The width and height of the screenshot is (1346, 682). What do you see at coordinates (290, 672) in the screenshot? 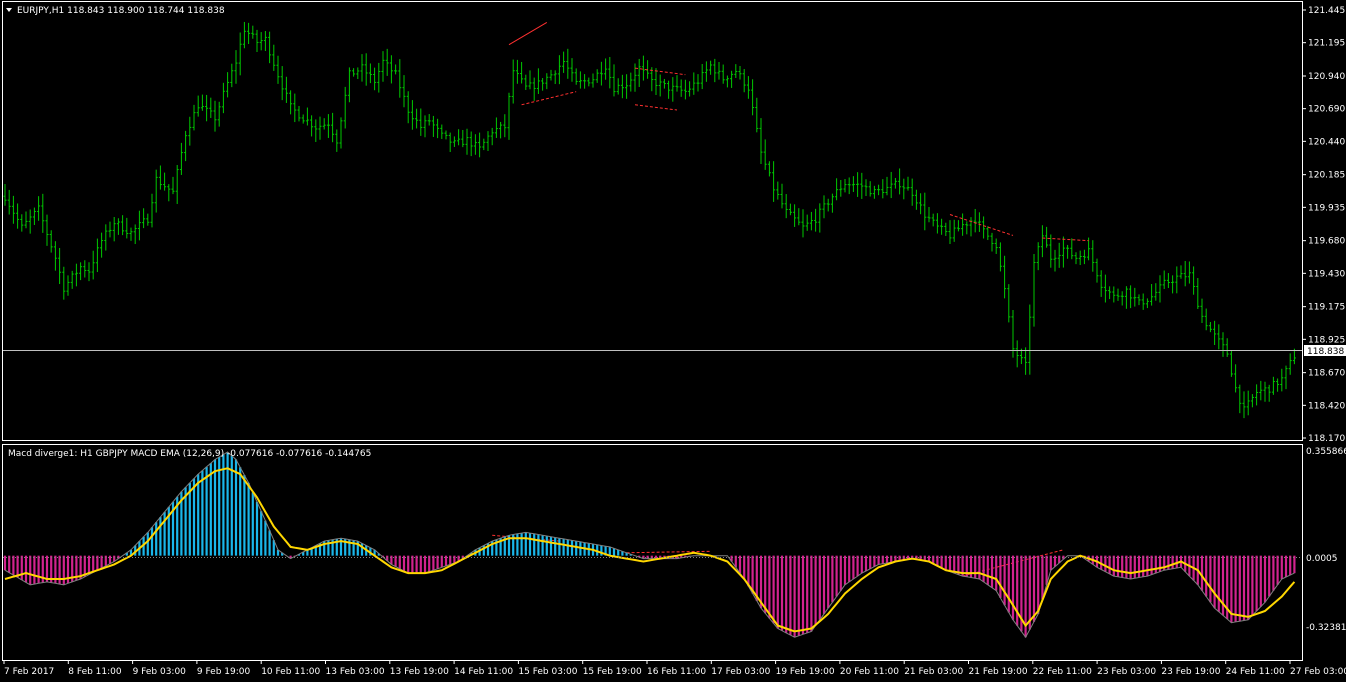
I see `time-tick-label: 10 Feb 11:00` at bounding box center [290, 672].